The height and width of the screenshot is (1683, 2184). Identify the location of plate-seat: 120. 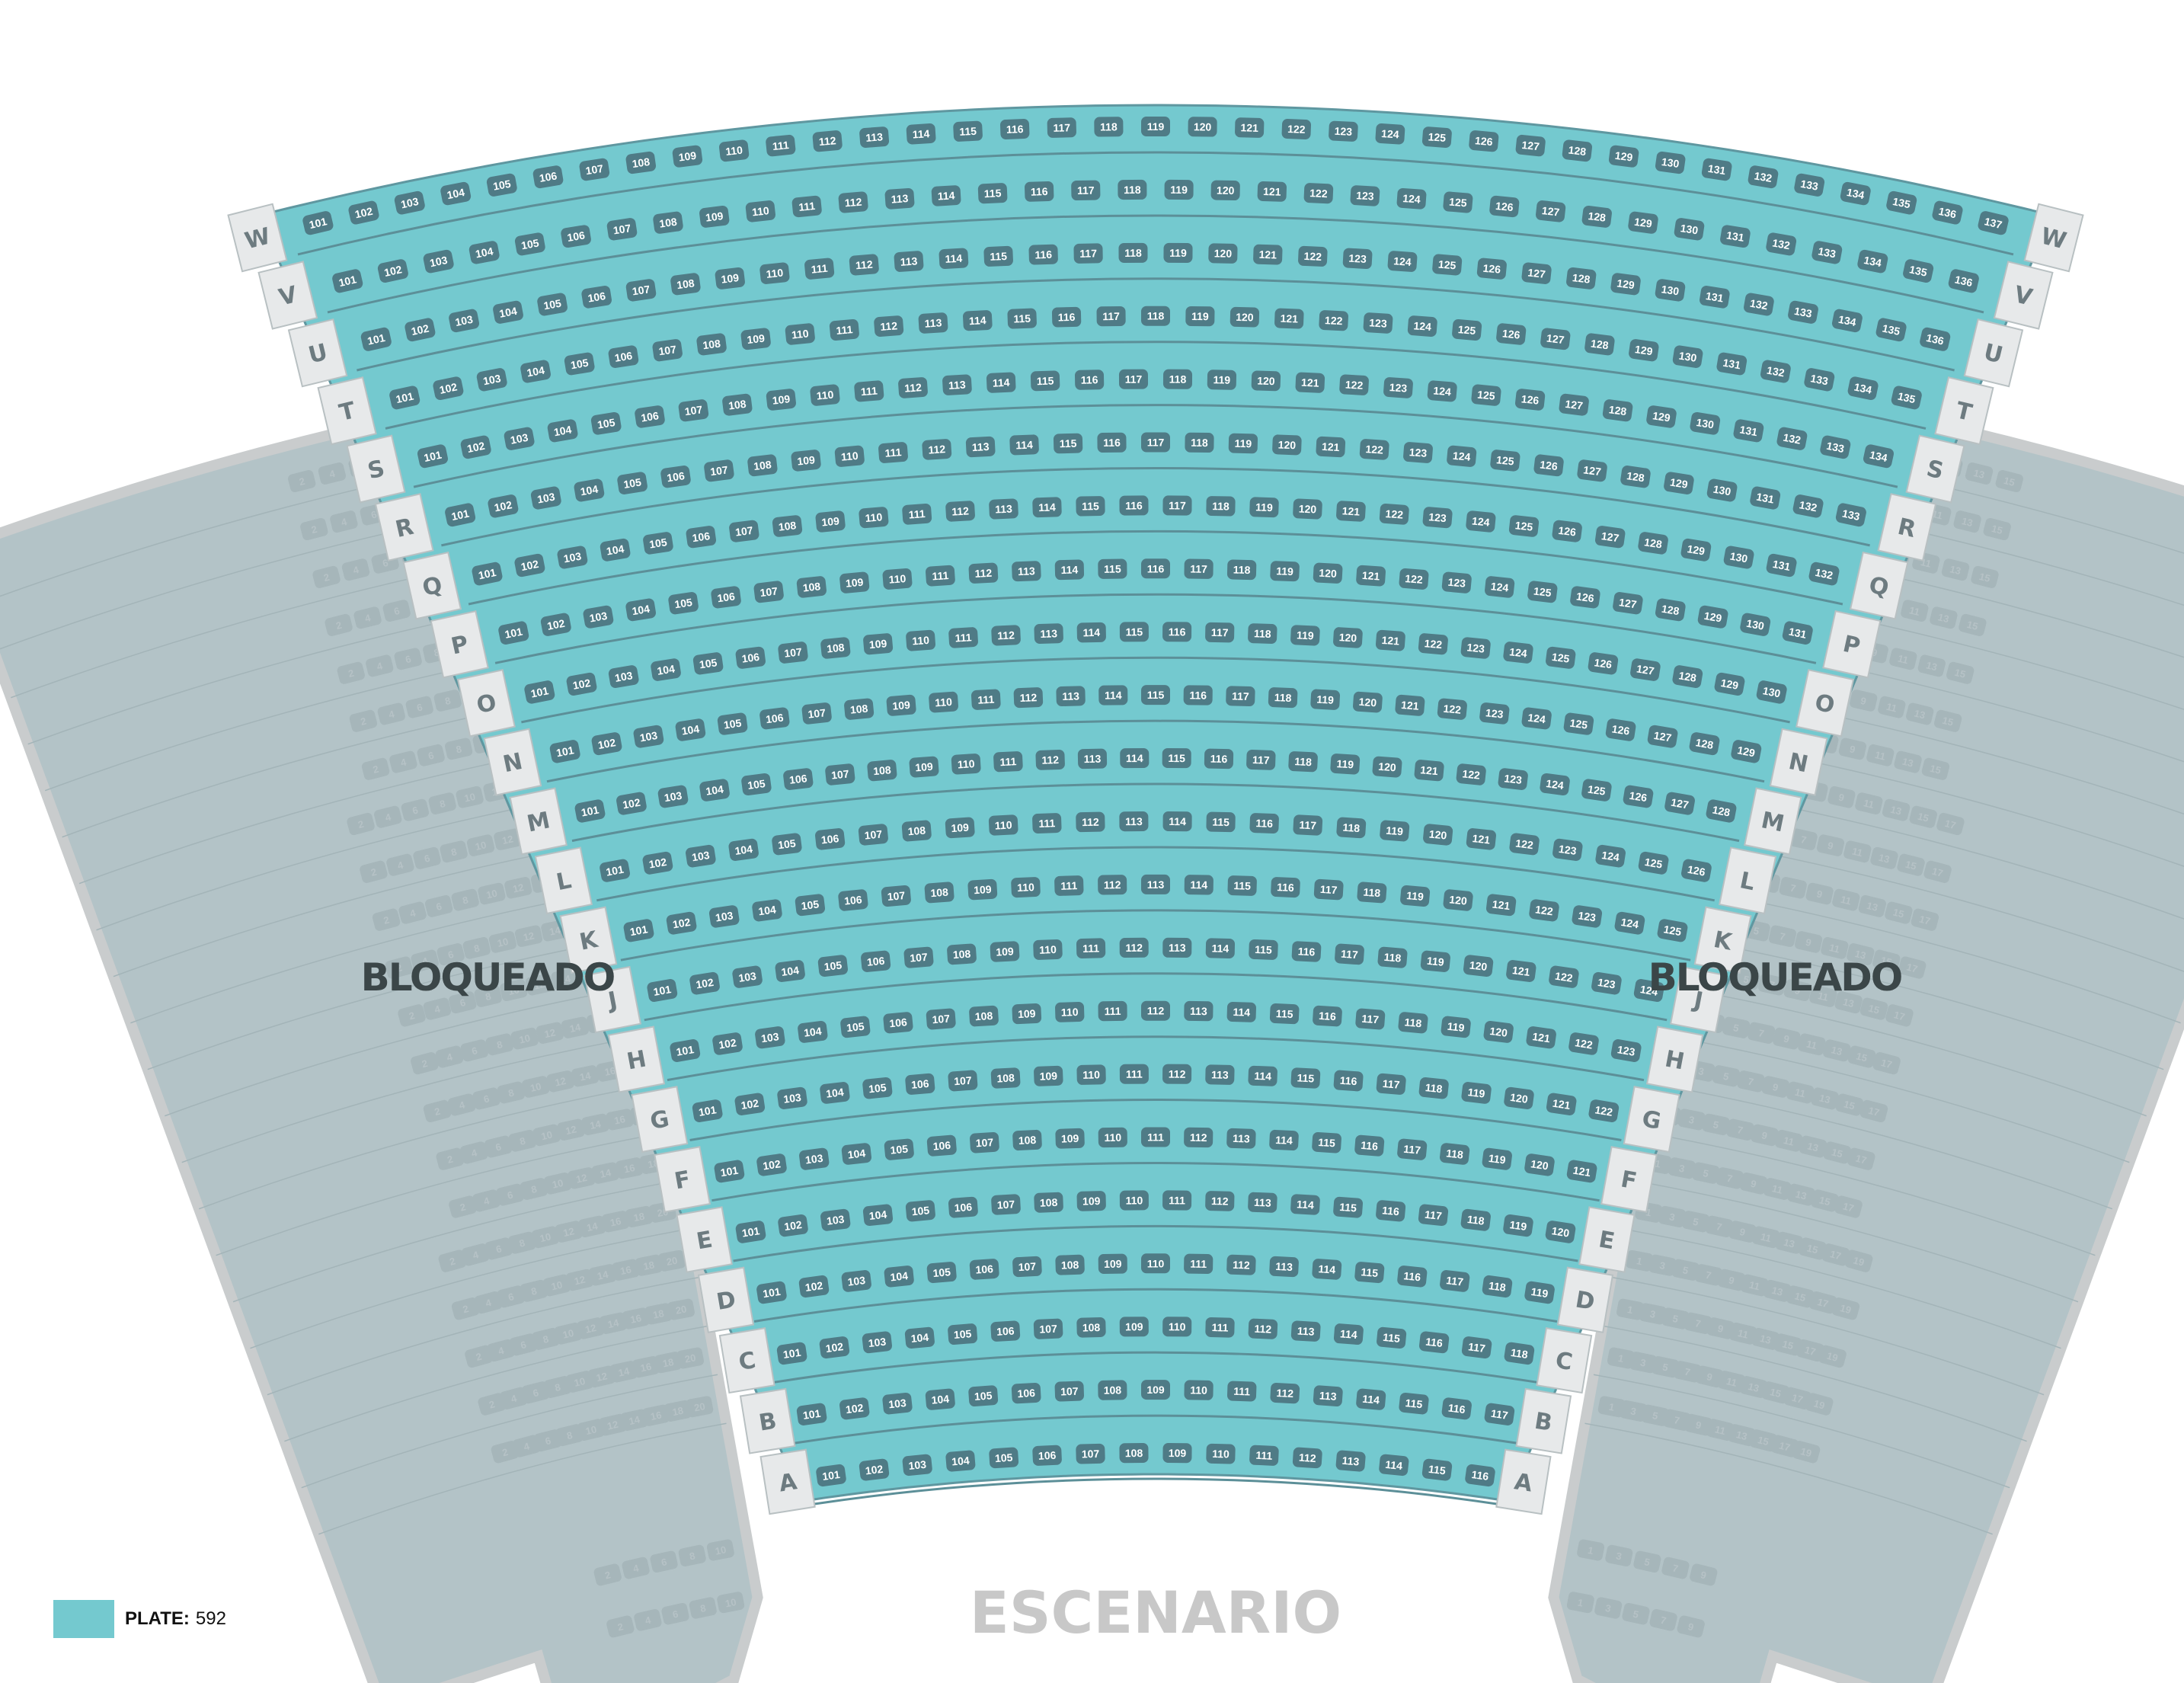
(1202, 127).